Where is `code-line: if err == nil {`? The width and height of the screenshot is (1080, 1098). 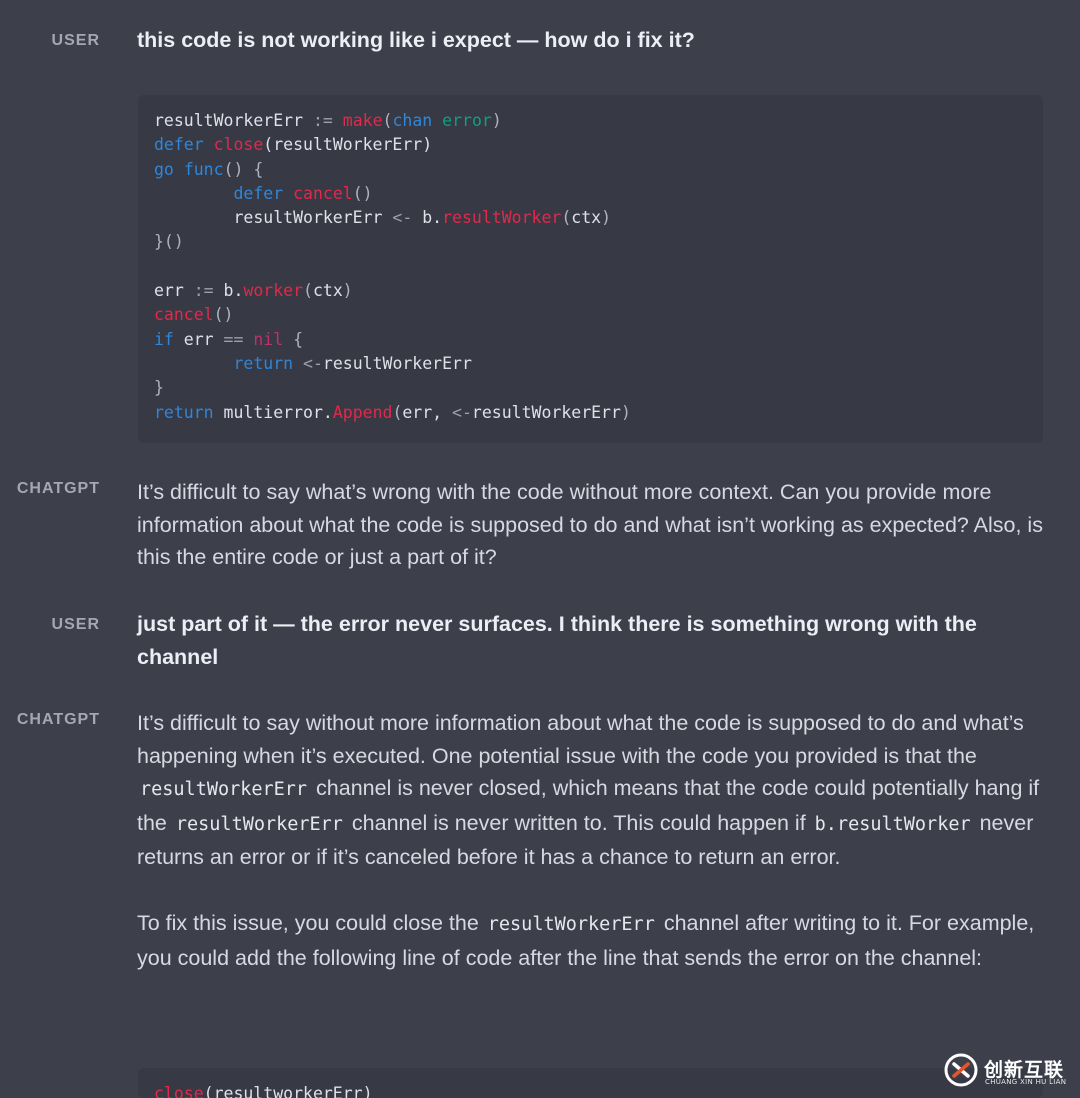
code-line: if err == nil { is located at coordinates (590, 340).